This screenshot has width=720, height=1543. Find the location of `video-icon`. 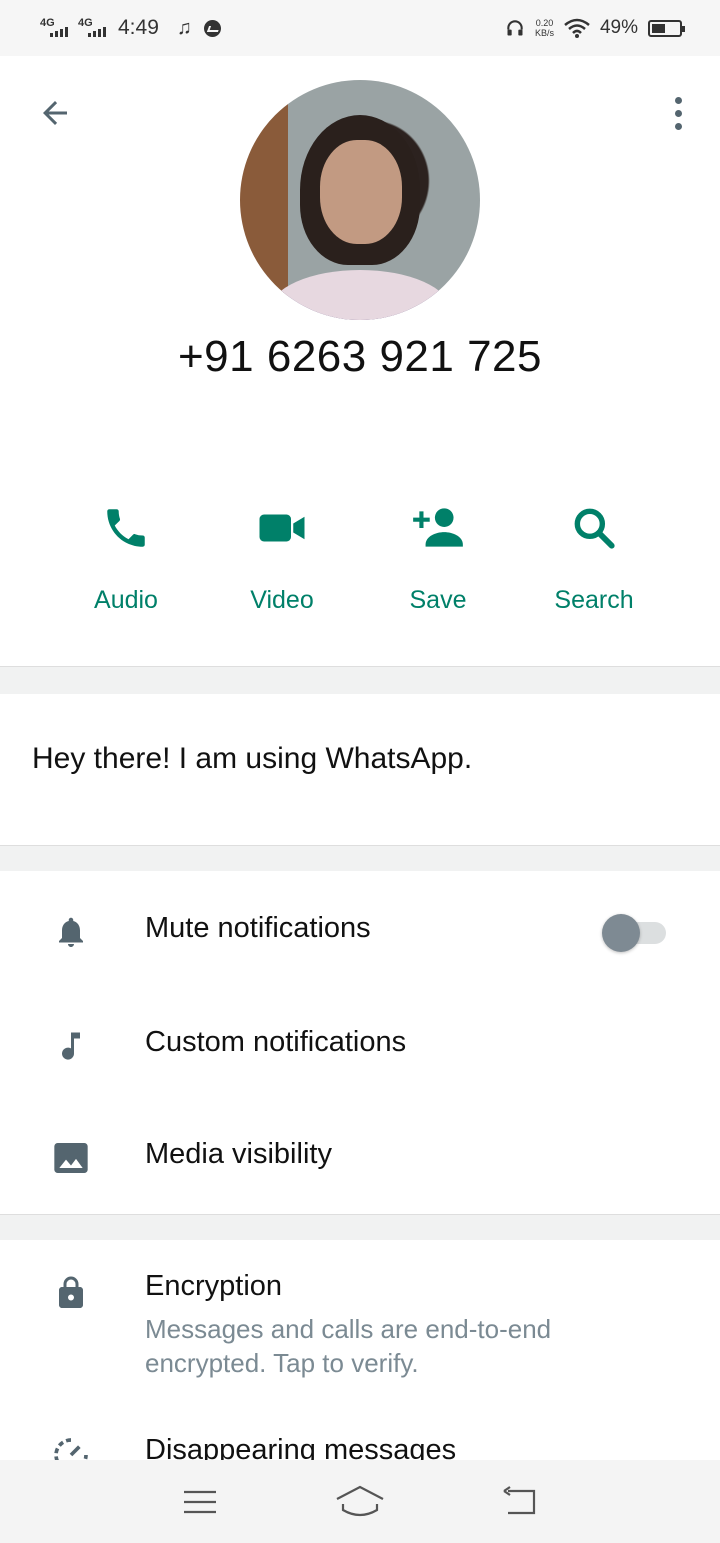

video-icon is located at coordinates (282, 528).